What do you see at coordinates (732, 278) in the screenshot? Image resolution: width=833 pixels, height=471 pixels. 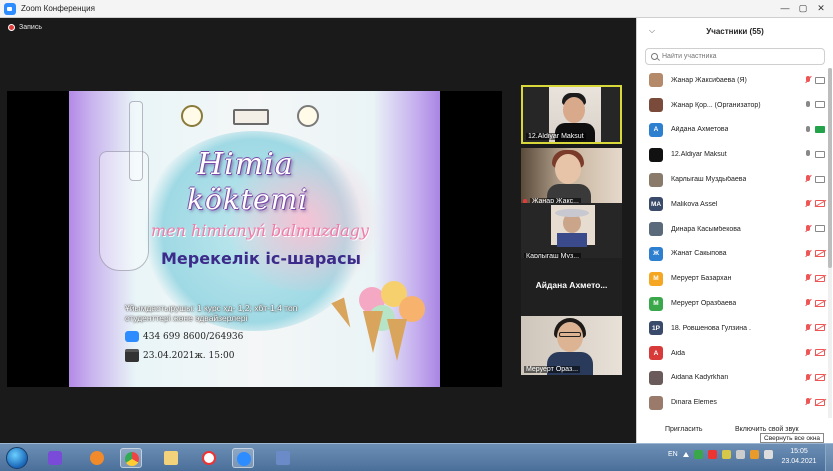 I see `participant-row: M Меруерт Базархан` at bounding box center [732, 278].